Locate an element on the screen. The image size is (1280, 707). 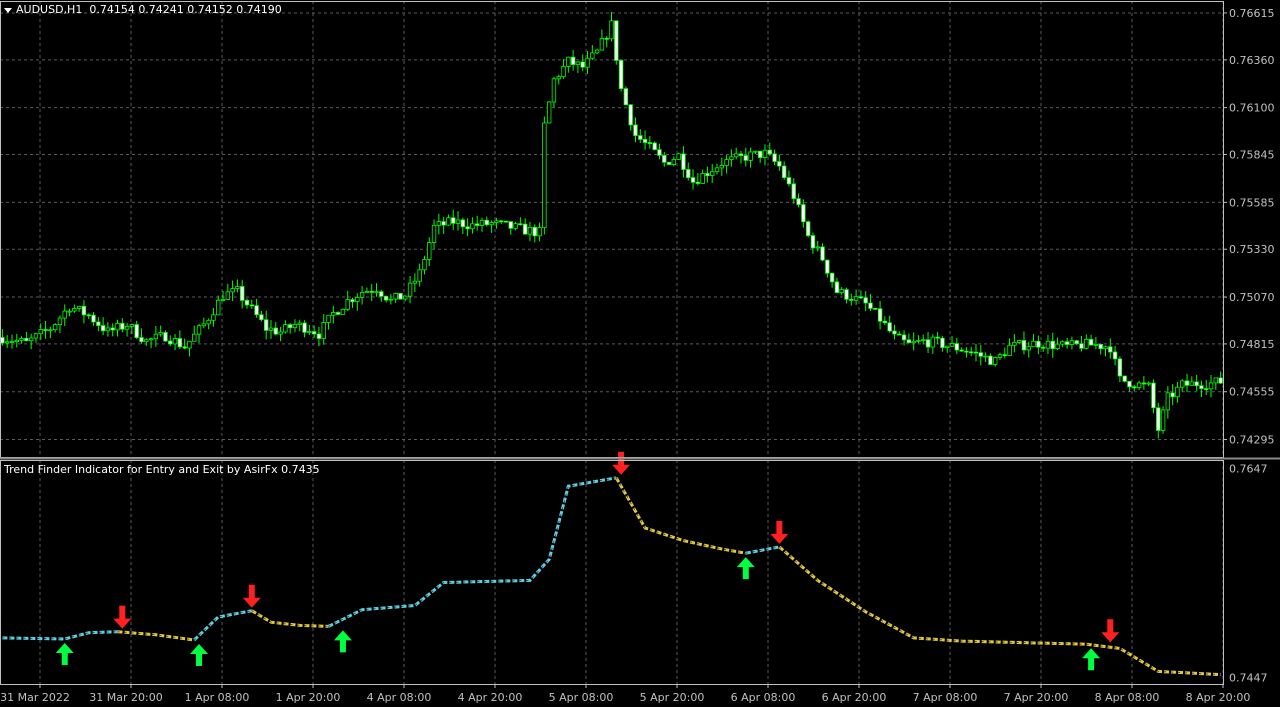
y-tick-label: 0.75845 is located at coordinates (1252, 155).